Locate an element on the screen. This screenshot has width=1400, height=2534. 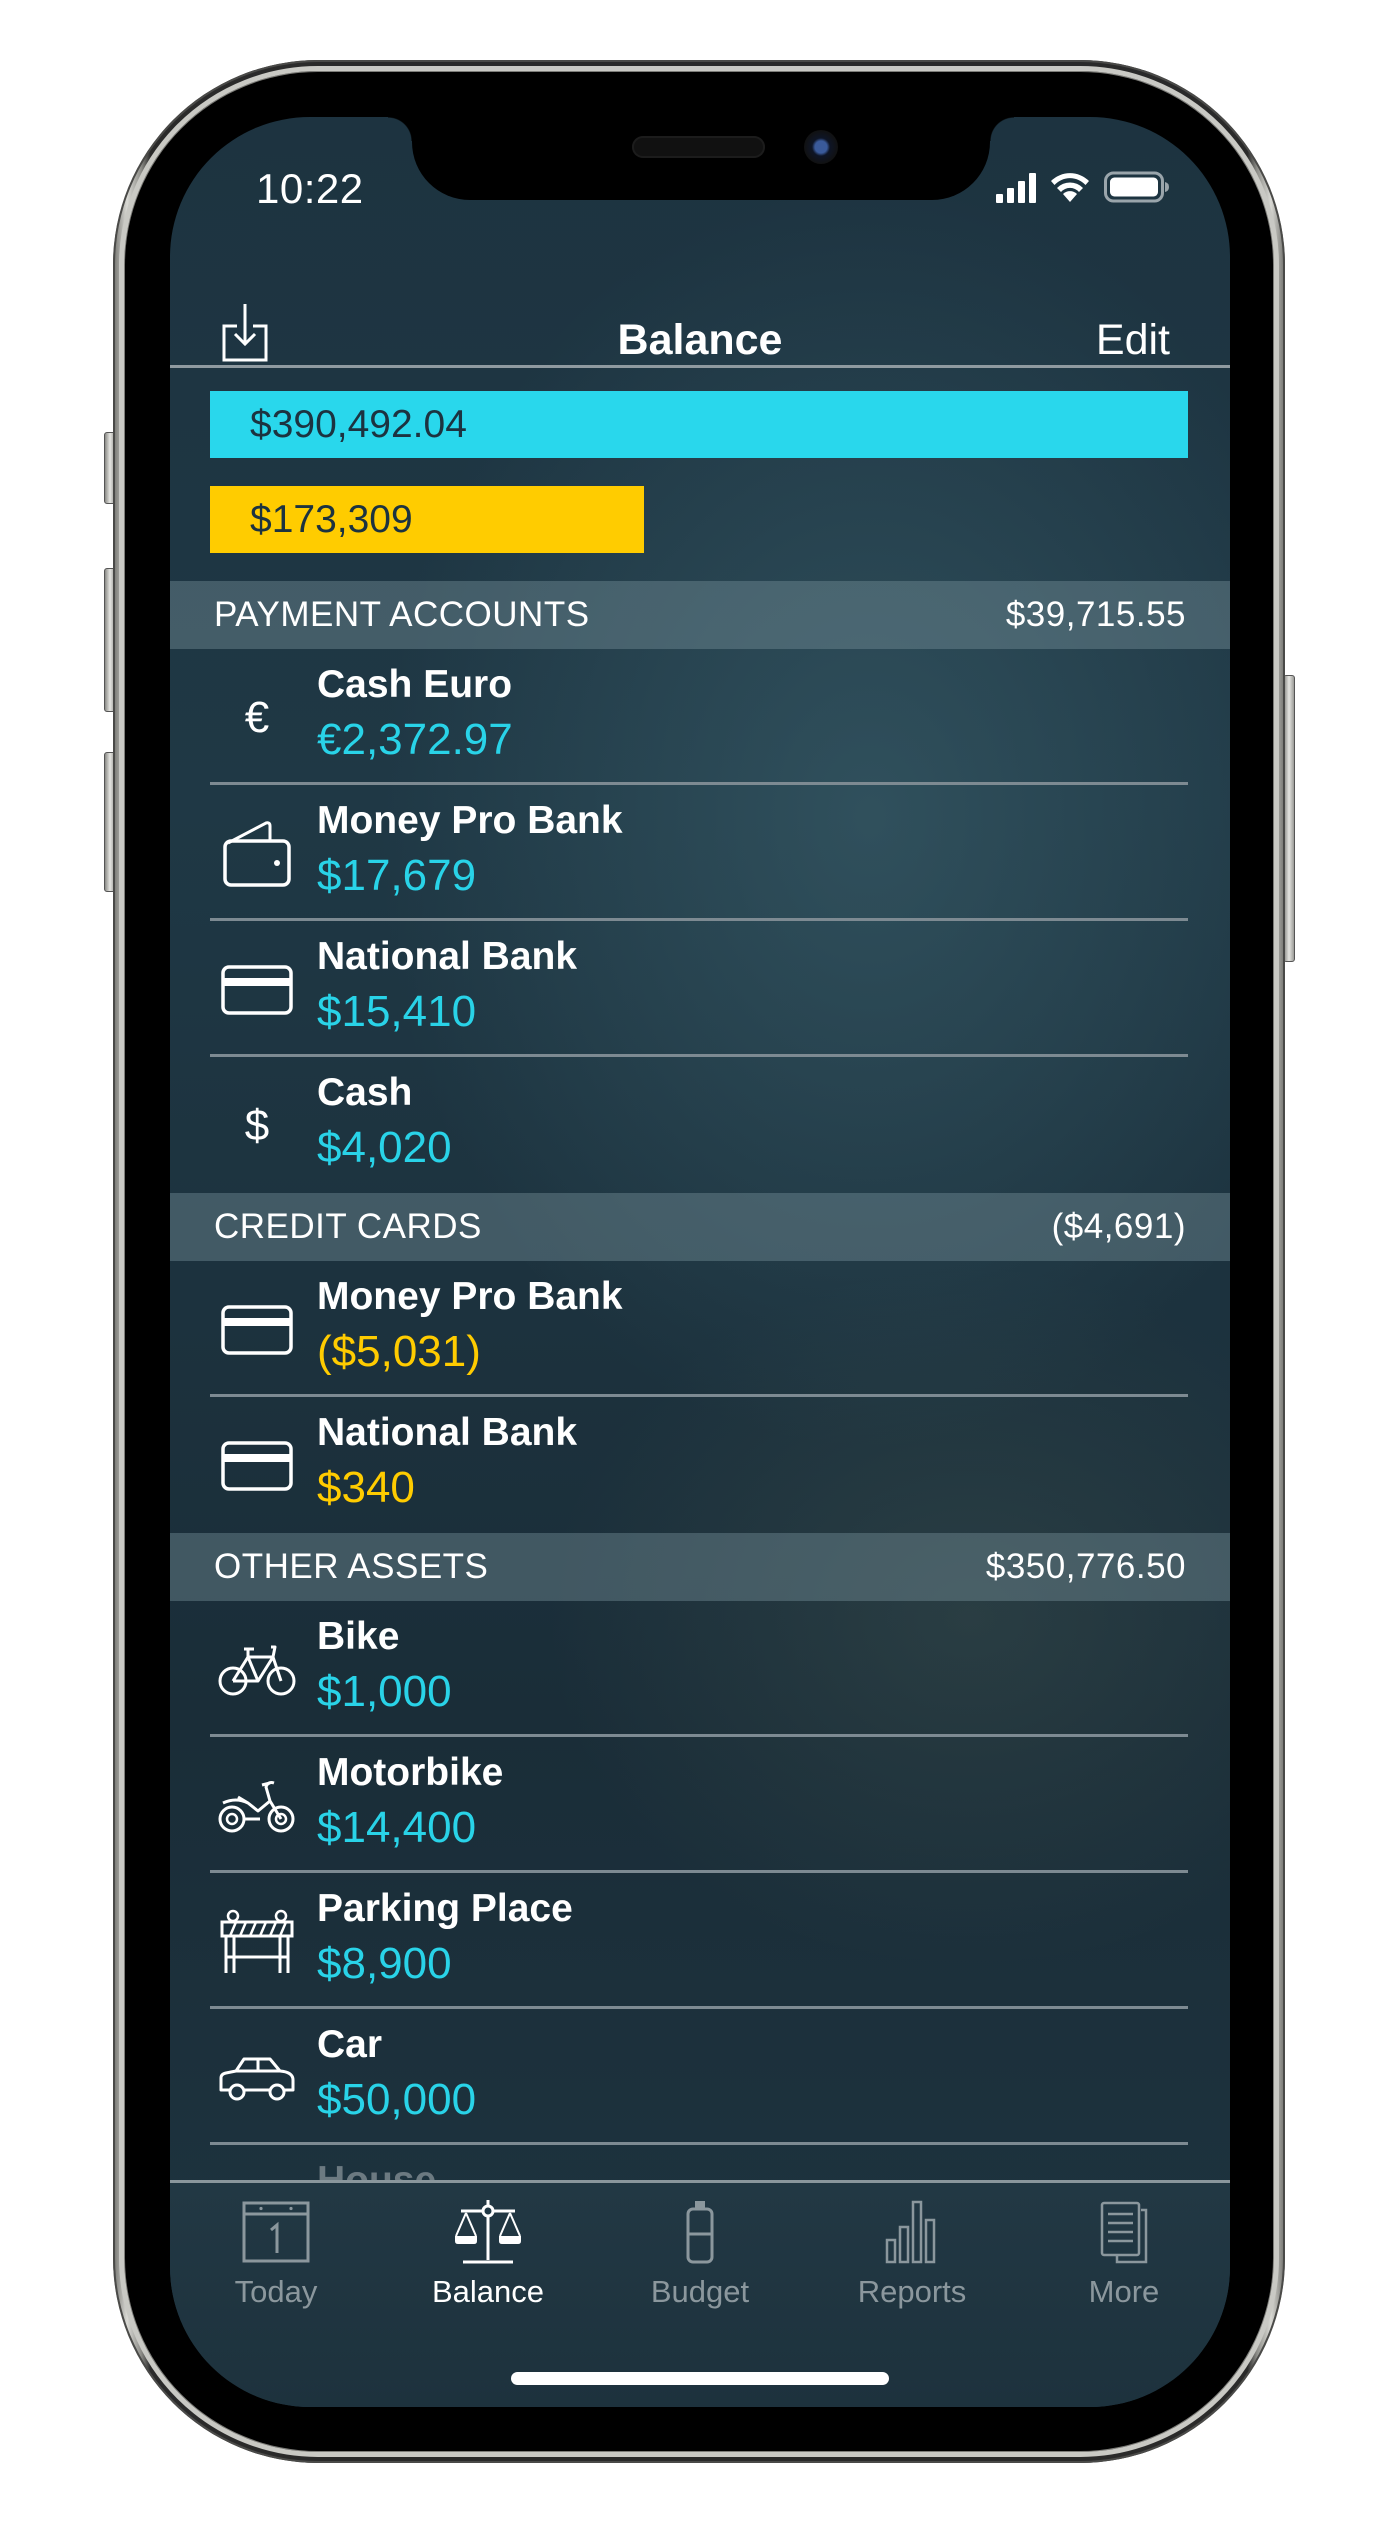
tab-budget: Budget is located at coordinates (700, 2255).